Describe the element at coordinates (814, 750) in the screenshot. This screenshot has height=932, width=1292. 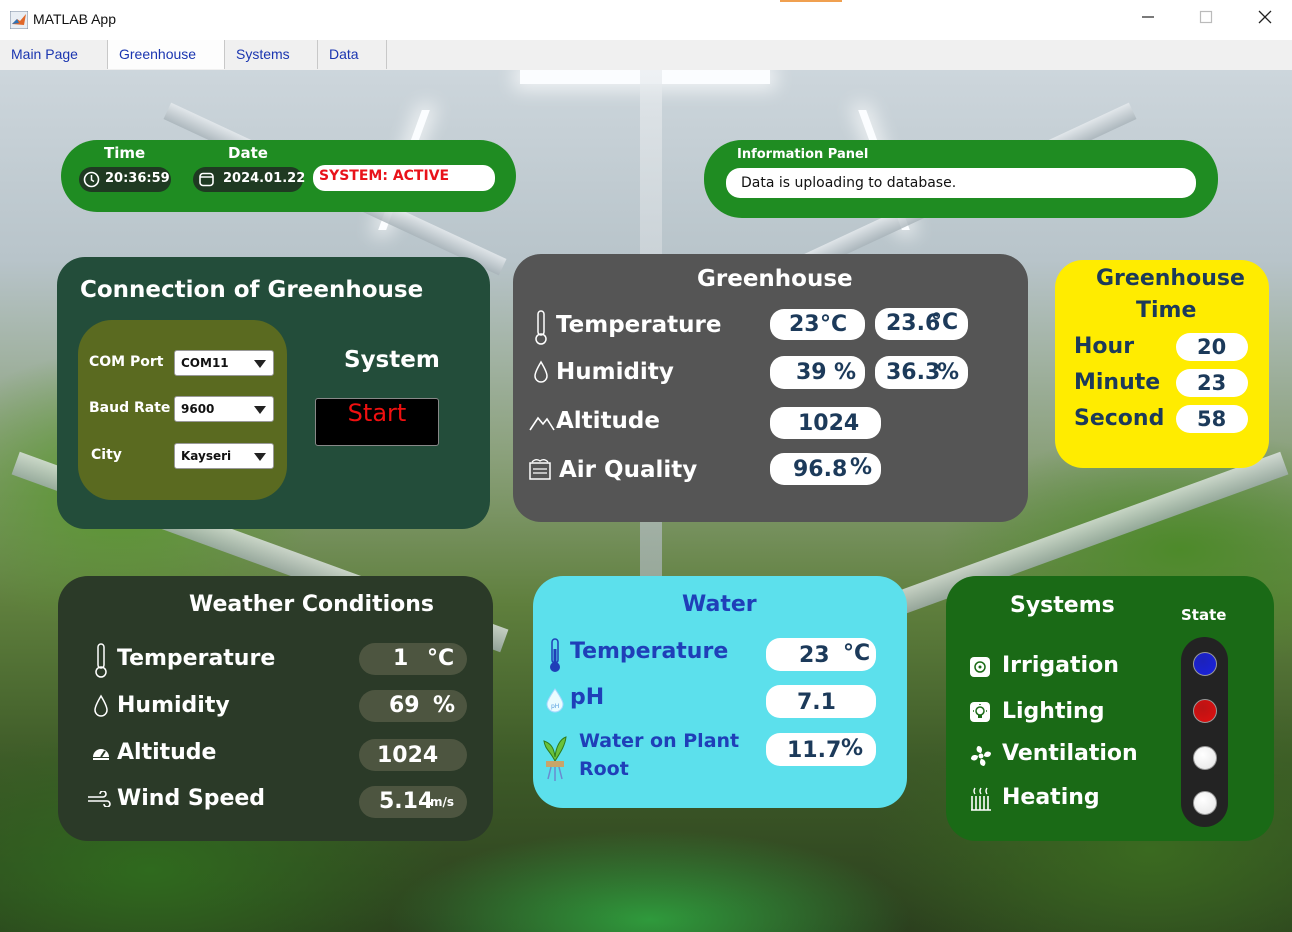
I see `water-plant-root-value: 11.7` at that location.